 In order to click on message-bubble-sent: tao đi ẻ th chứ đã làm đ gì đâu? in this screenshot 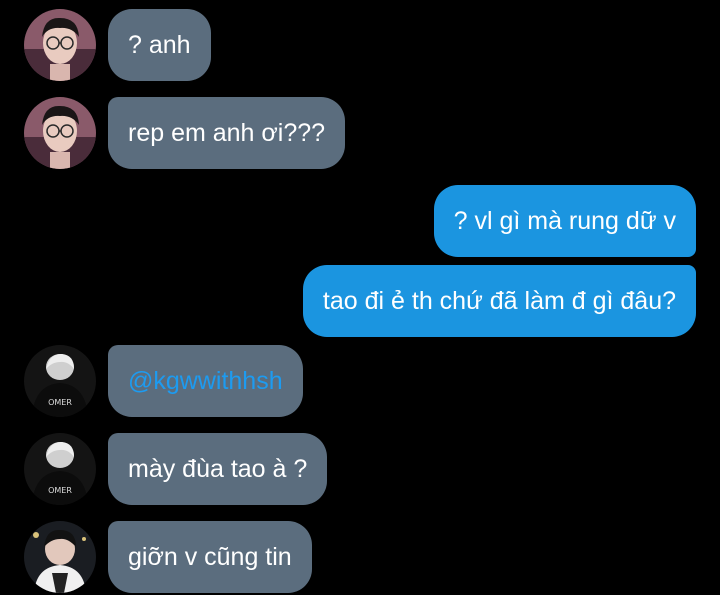, I will do `click(499, 301)`.